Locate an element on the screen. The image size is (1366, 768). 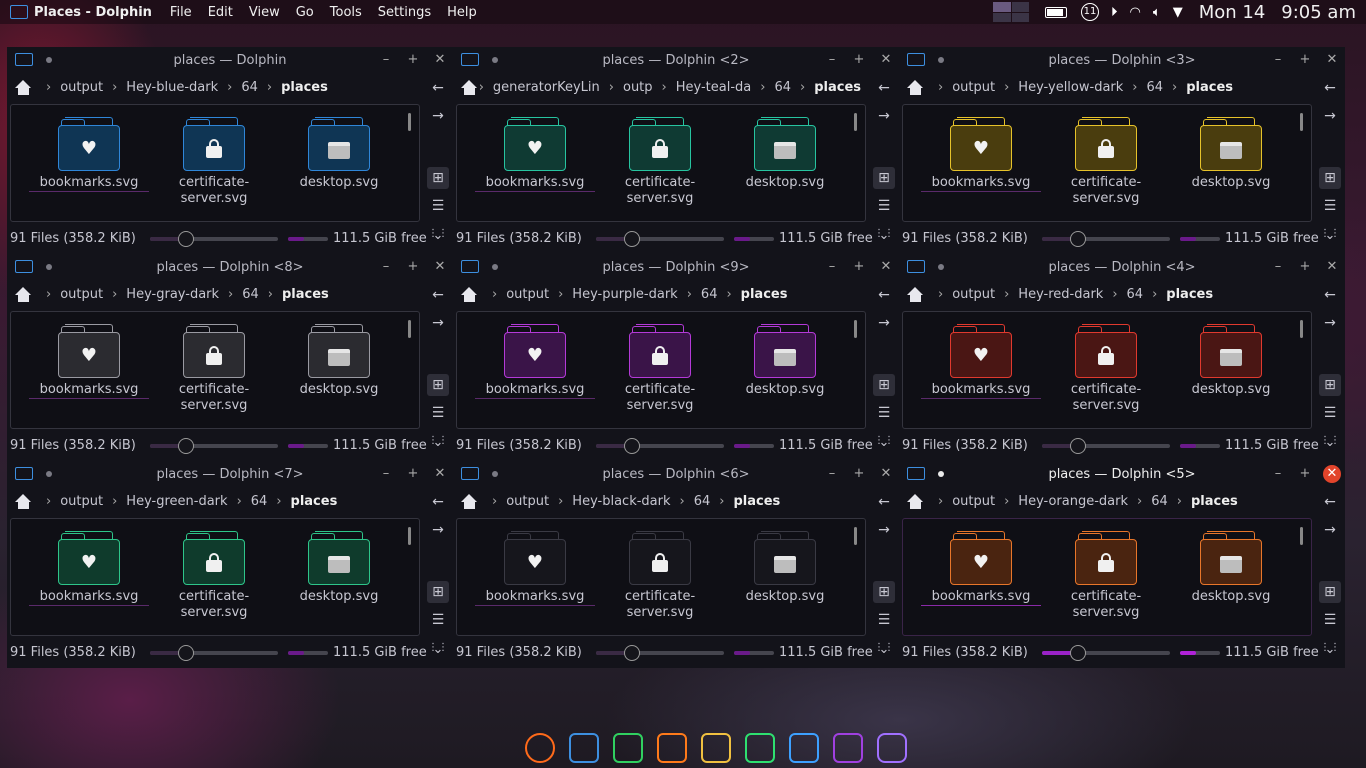
maximize-button: + is located at coordinates (1305, 267).